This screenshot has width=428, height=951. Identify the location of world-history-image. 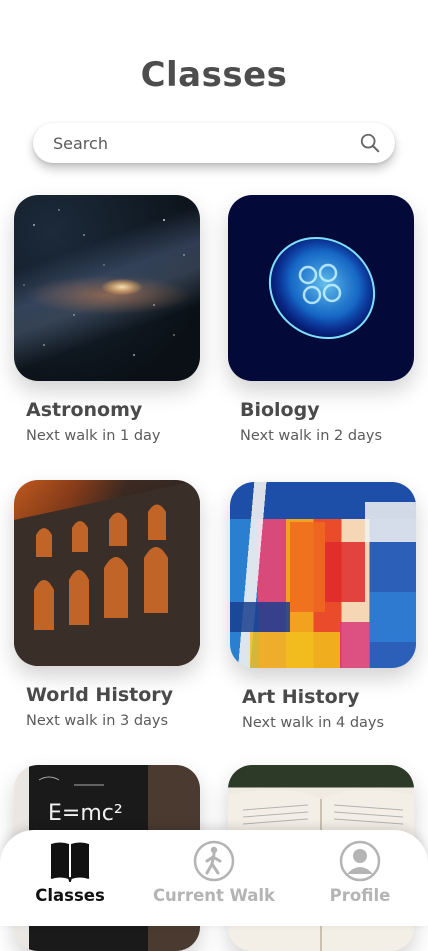
(107, 573).